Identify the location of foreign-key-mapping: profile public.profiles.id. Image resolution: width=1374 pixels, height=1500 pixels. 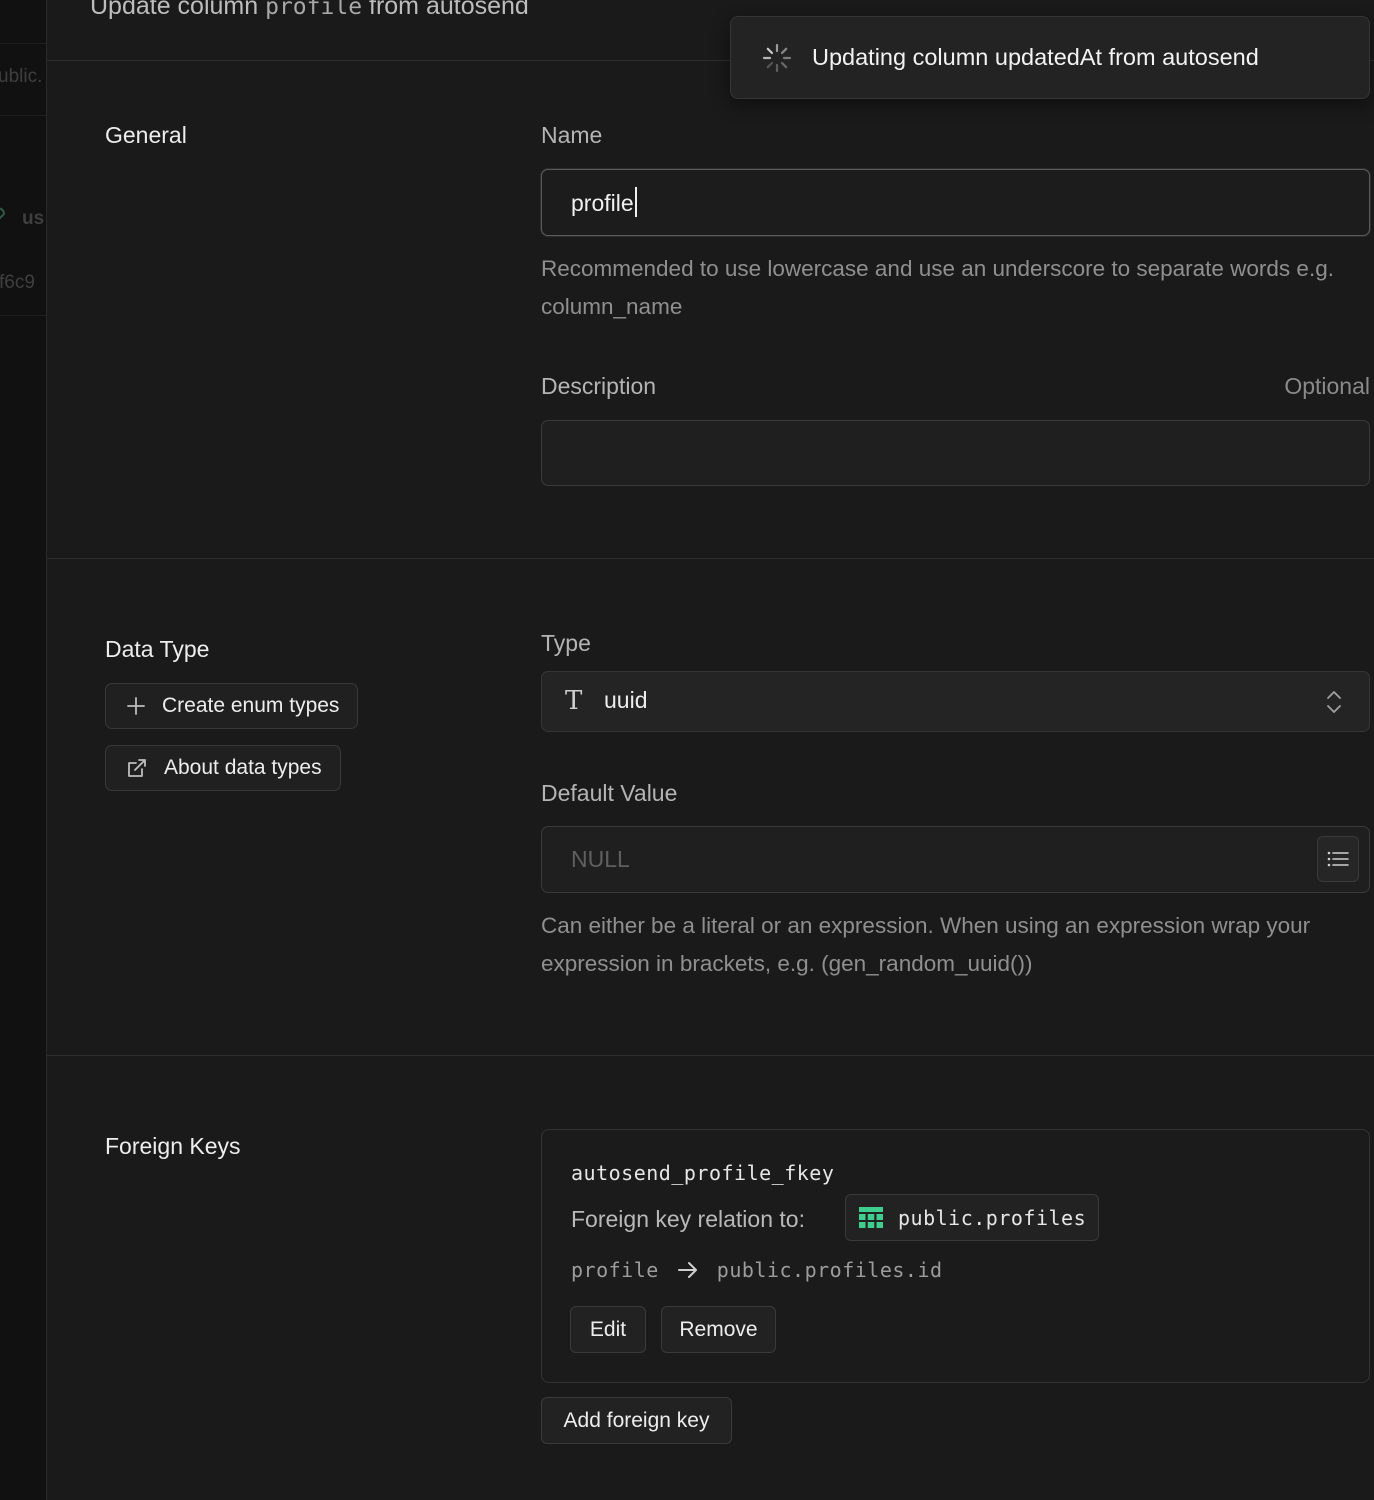
(757, 1270).